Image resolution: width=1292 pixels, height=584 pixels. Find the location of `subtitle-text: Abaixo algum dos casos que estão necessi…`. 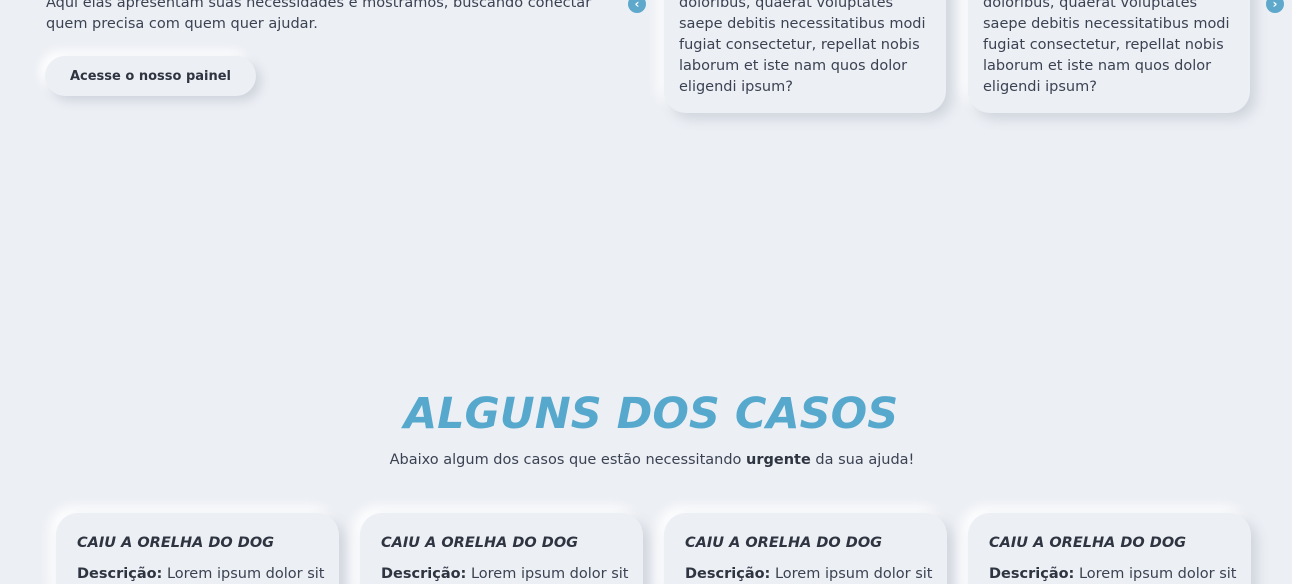

subtitle-text: Abaixo algum dos casos que estão necessi… is located at coordinates (568, 460).